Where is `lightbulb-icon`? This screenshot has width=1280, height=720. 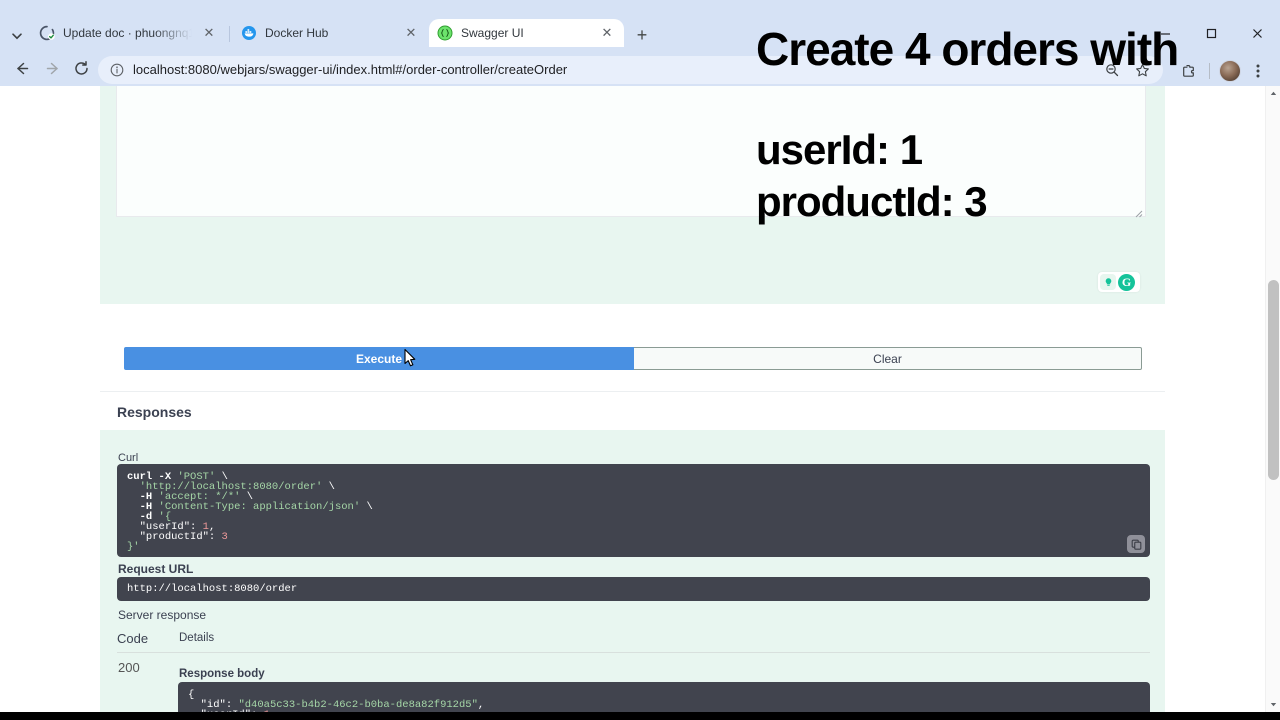
lightbulb-icon is located at coordinates (1108, 282).